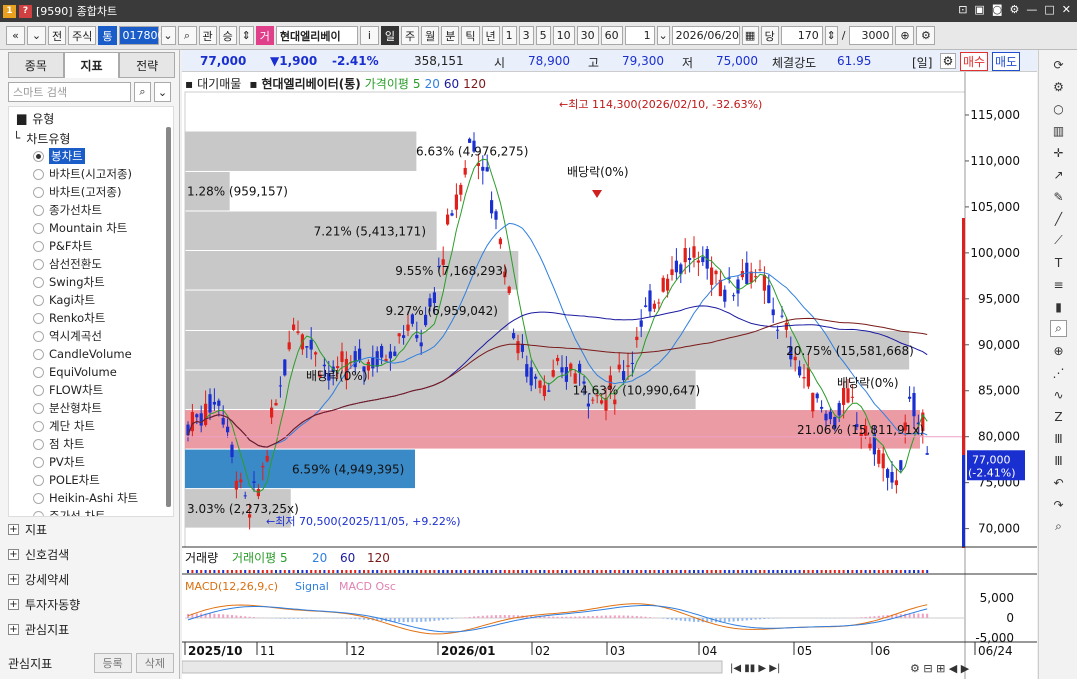 The width and height of the screenshot is (1077, 679). Describe the element at coordinates (91, 65) in the screenshot. I see `tab-indicator: 지표` at that location.